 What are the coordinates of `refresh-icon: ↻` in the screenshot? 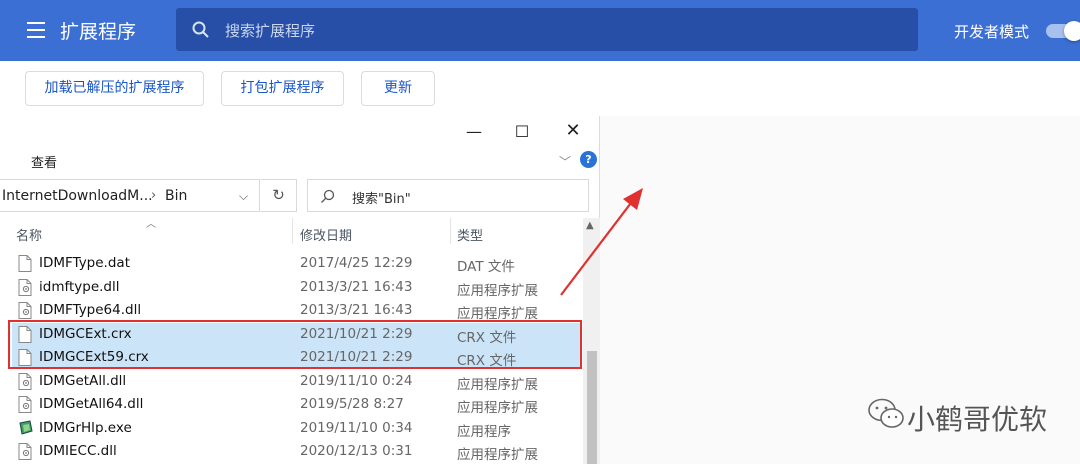 It's located at (278, 195).